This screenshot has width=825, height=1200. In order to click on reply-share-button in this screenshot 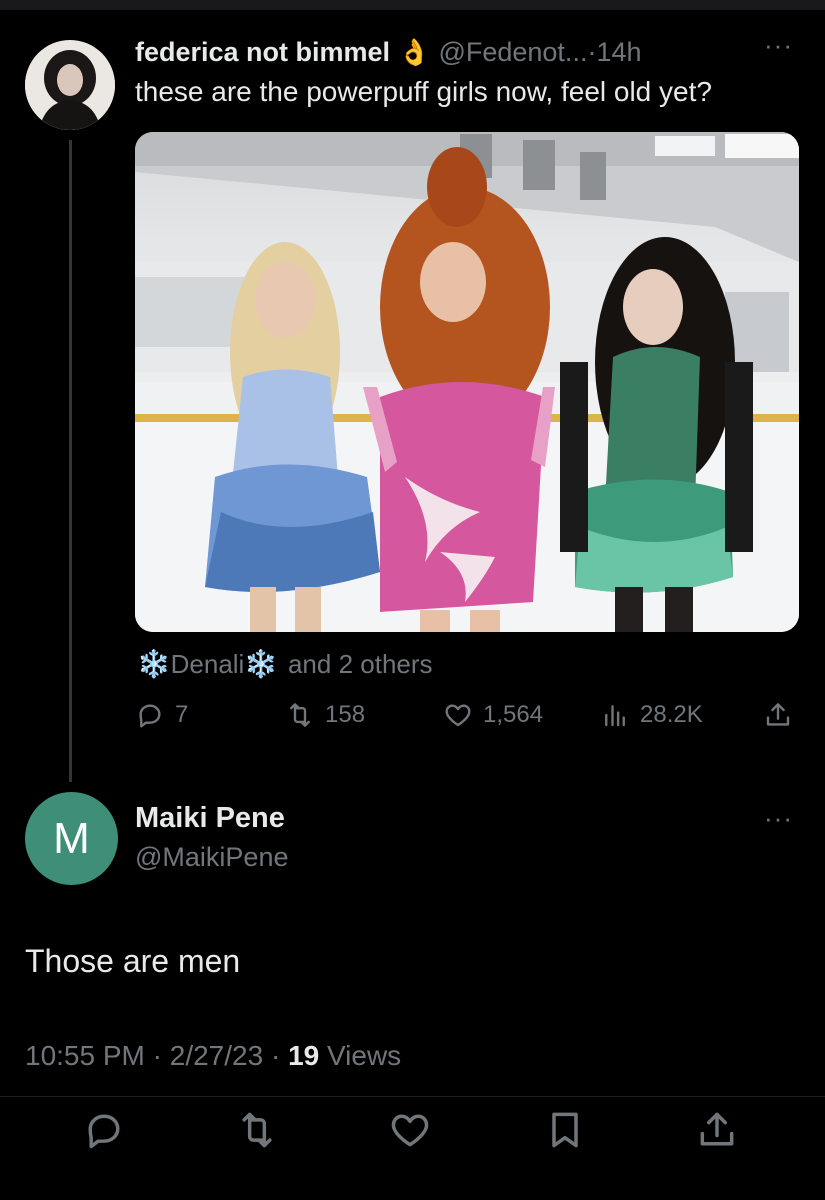, I will do `click(718, 1131)`.